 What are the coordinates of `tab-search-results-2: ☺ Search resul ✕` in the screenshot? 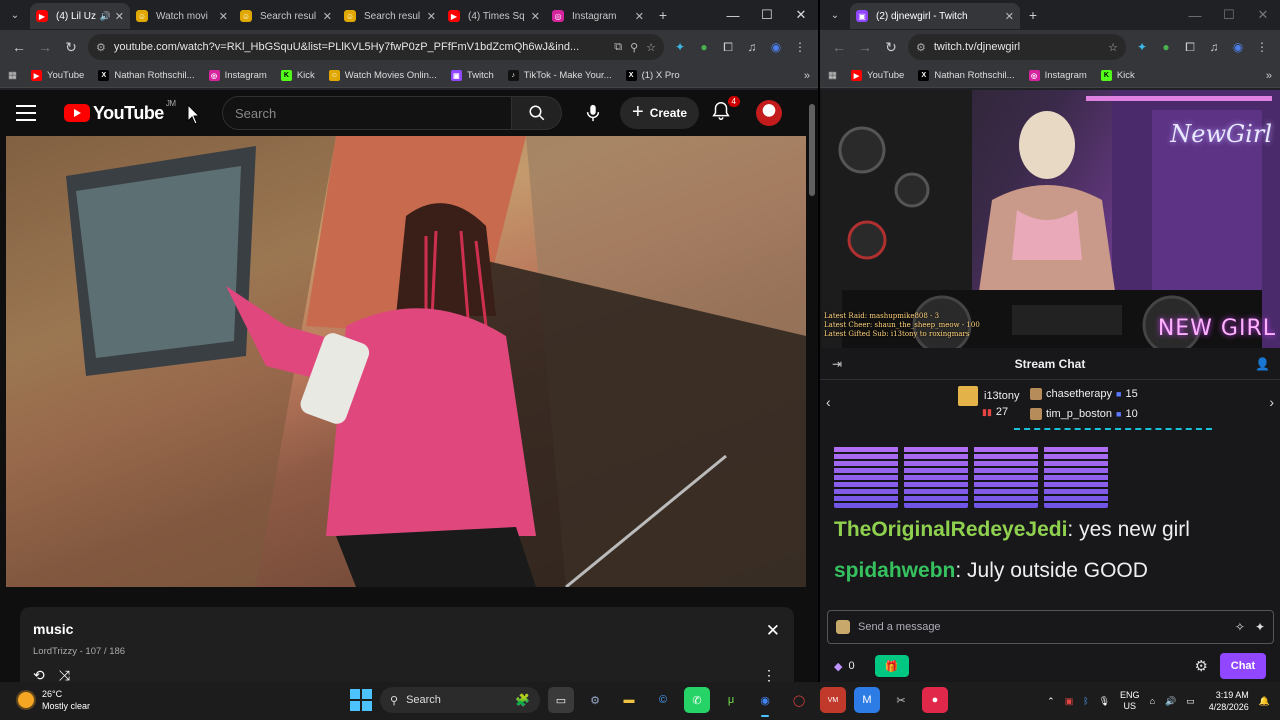 It's located at (390, 16).